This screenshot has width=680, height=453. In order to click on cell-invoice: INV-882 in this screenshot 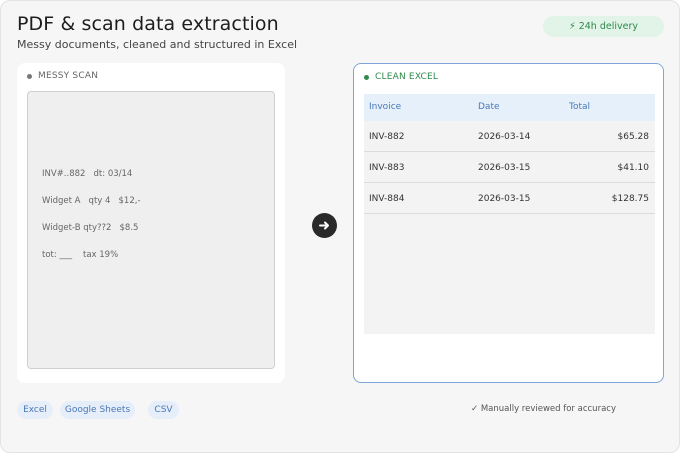, I will do `click(387, 137)`.